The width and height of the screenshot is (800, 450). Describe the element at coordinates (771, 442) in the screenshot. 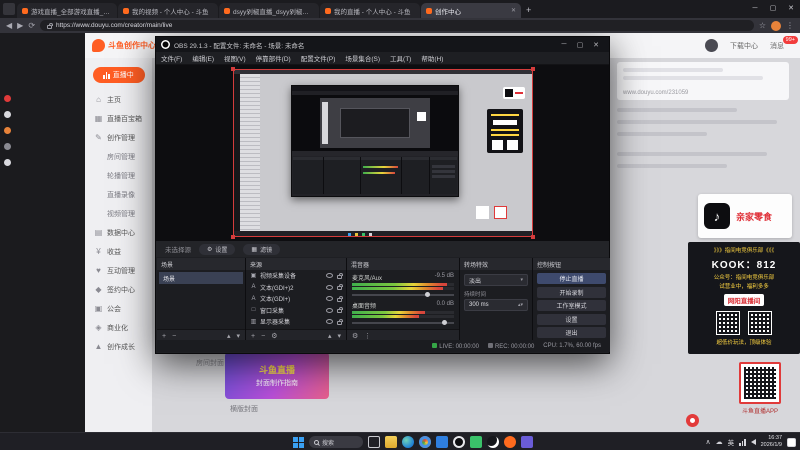

I see `clock: 16:37 2026/1/9` at that location.